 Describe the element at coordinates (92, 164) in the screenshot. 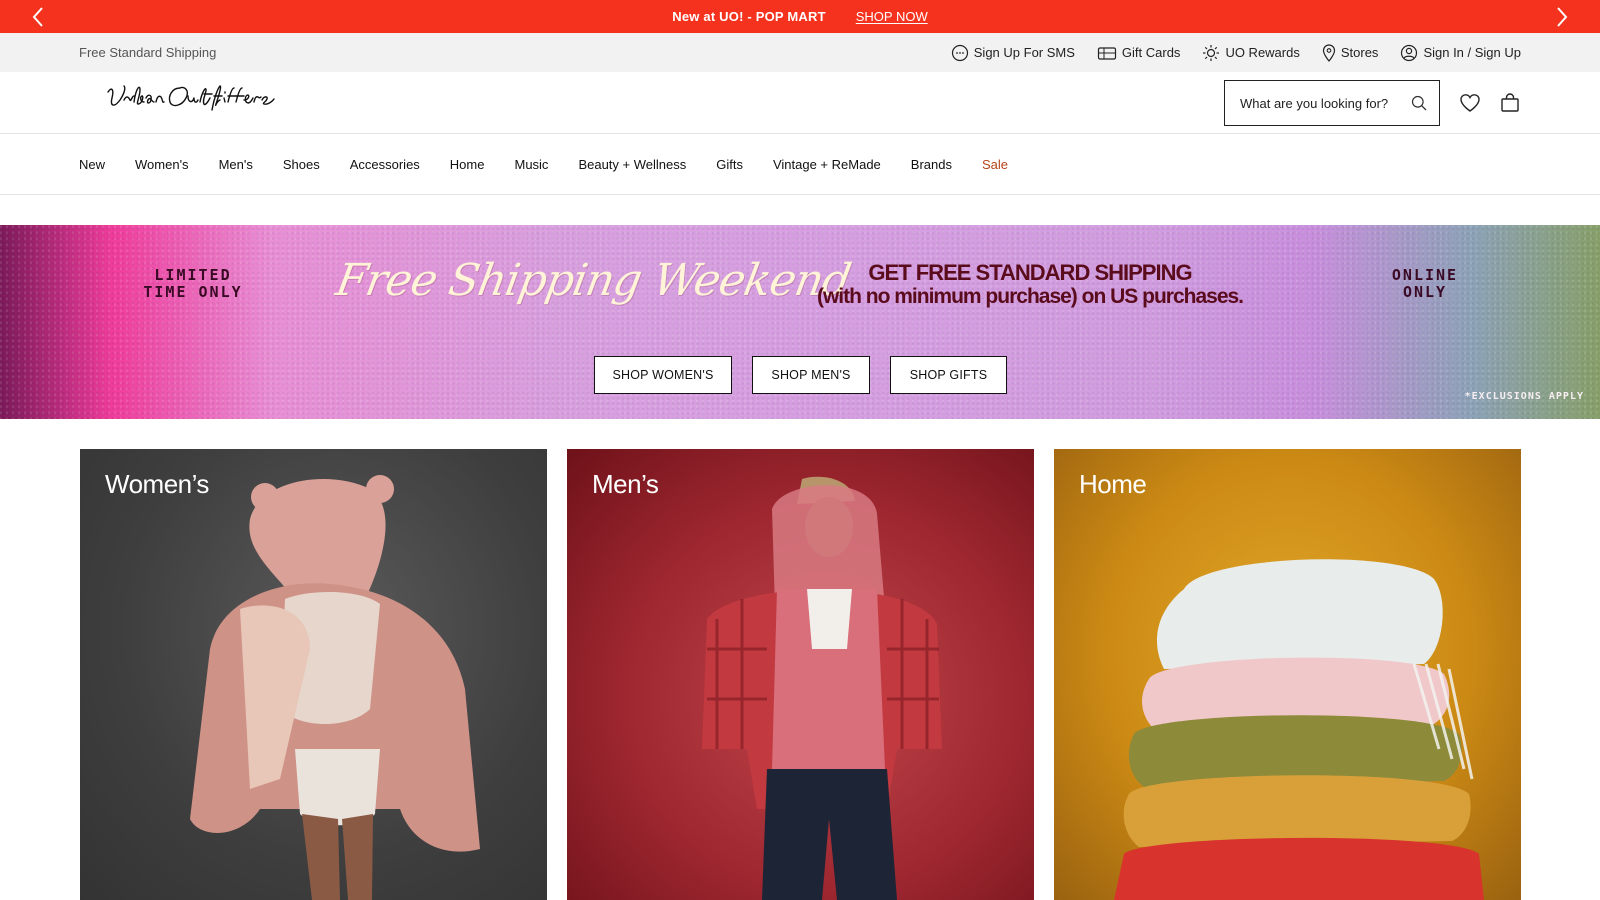

I see `nav-item-new: New` at that location.